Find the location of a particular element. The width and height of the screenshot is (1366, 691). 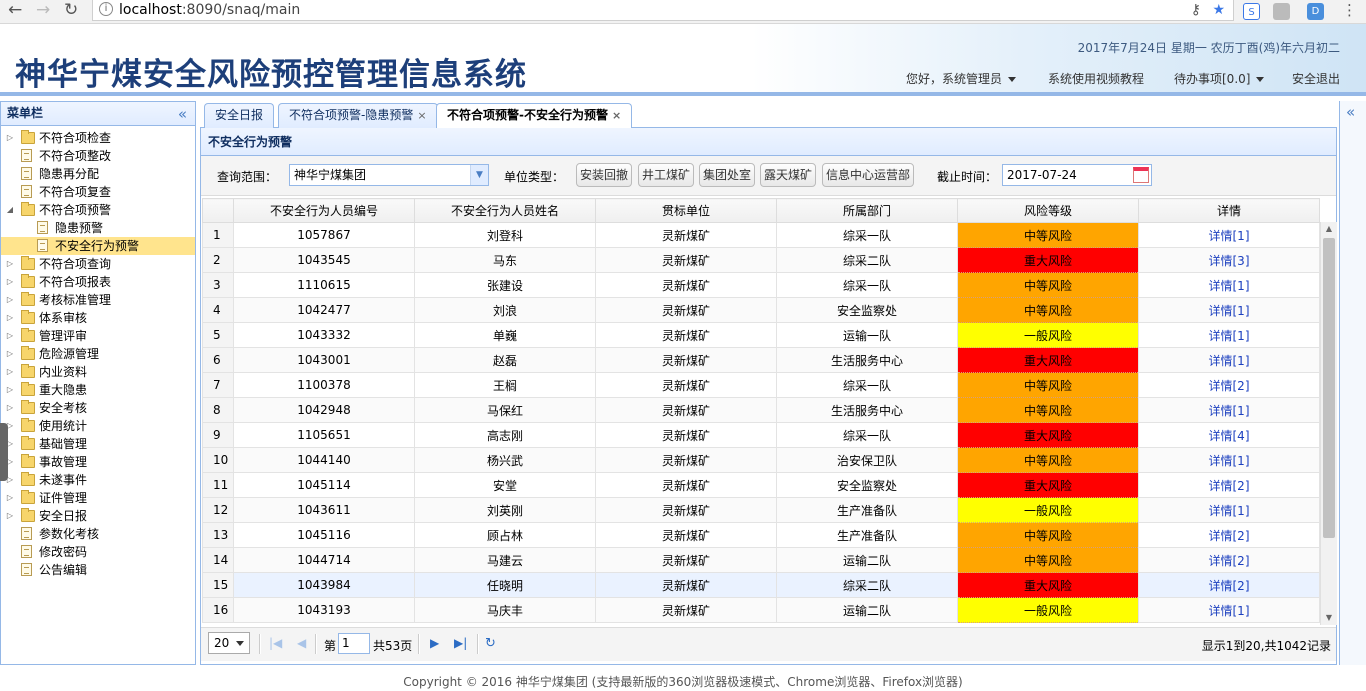

page-size-select: 20 is located at coordinates (229, 643).